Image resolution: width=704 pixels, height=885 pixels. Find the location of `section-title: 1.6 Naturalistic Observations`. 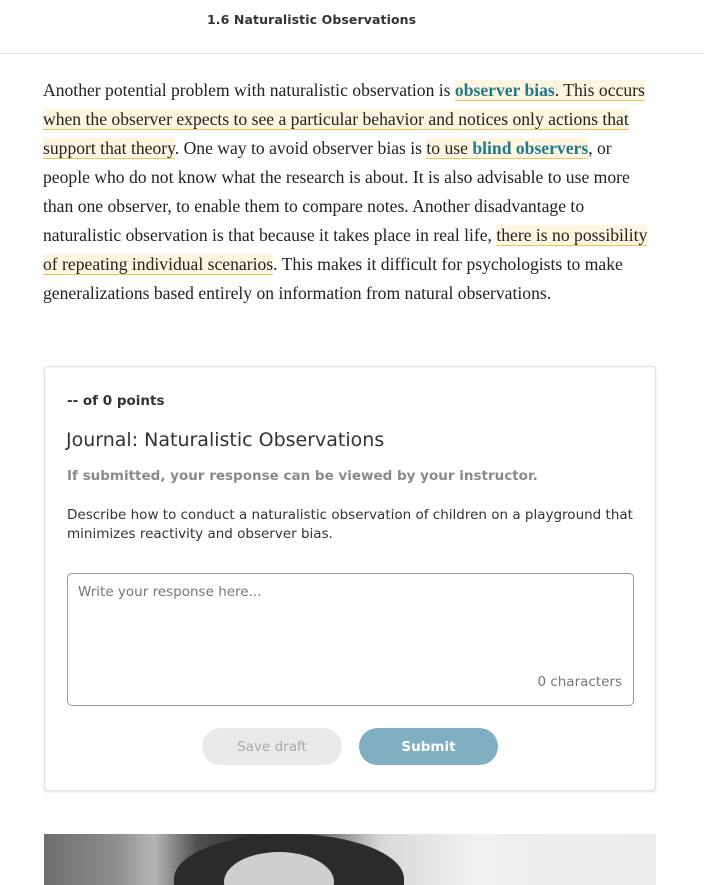

section-title: 1.6 Naturalistic Observations is located at coordinates (312, 19).